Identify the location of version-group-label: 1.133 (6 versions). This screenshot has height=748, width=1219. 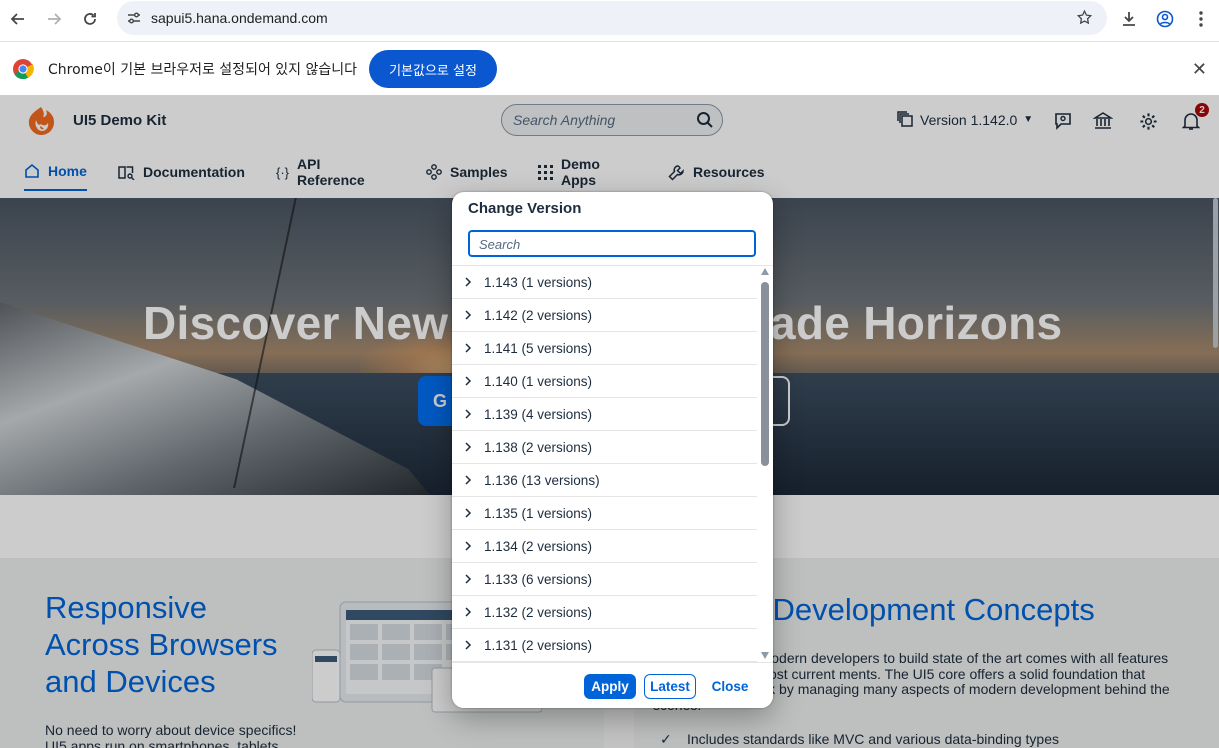
(538, 579).